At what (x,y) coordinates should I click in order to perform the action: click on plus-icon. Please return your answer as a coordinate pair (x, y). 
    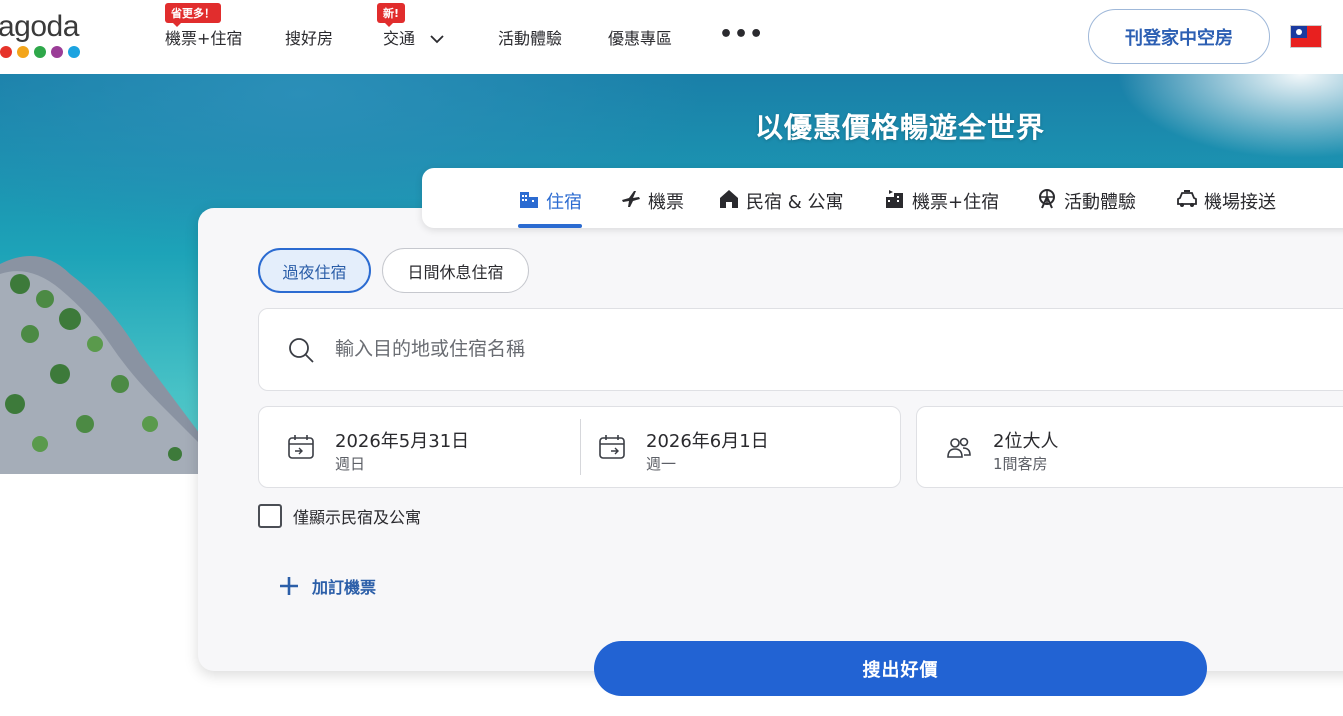
    Looking at the image, I should click on (289, 586).